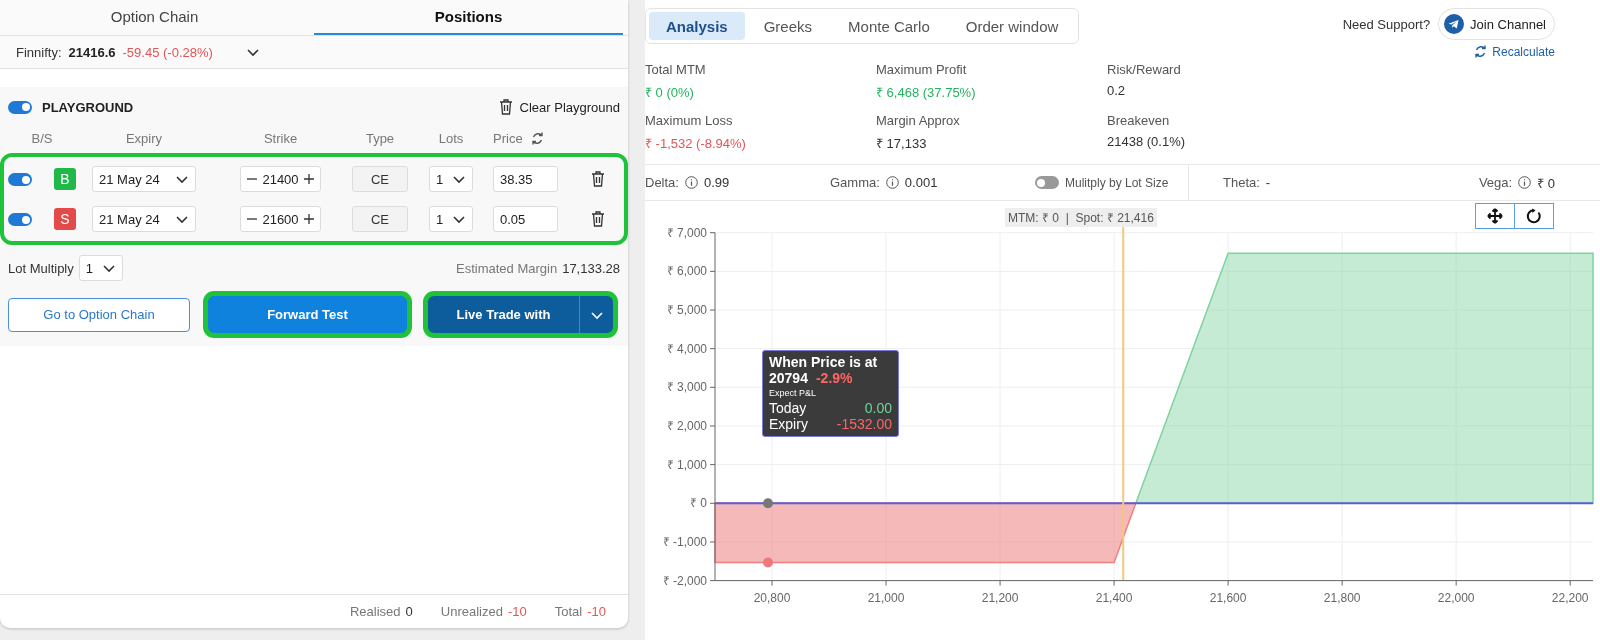 This screenshot has width=1600, height=640. What do you see at coordinates (684, 580) in the screenshot?
I see `y-tick-label: ₹ -2,000` at bounding box center [684, 580].